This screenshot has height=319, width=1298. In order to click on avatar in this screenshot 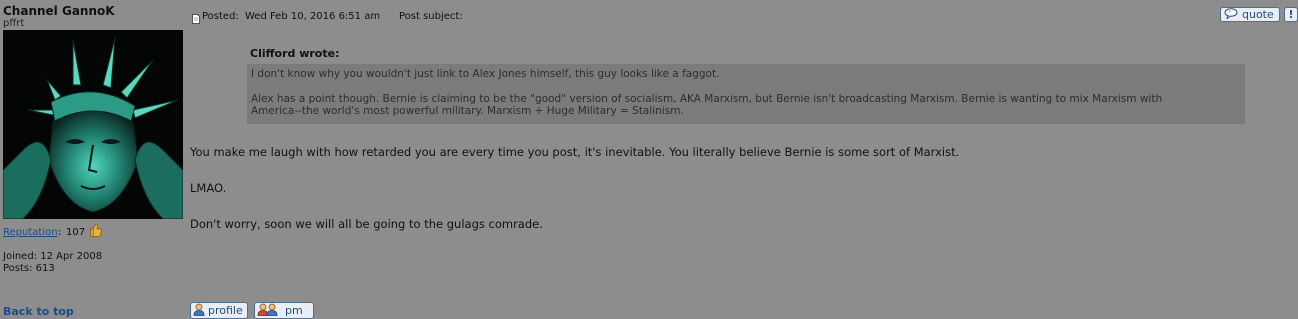, I will do `click(93, 124)`.